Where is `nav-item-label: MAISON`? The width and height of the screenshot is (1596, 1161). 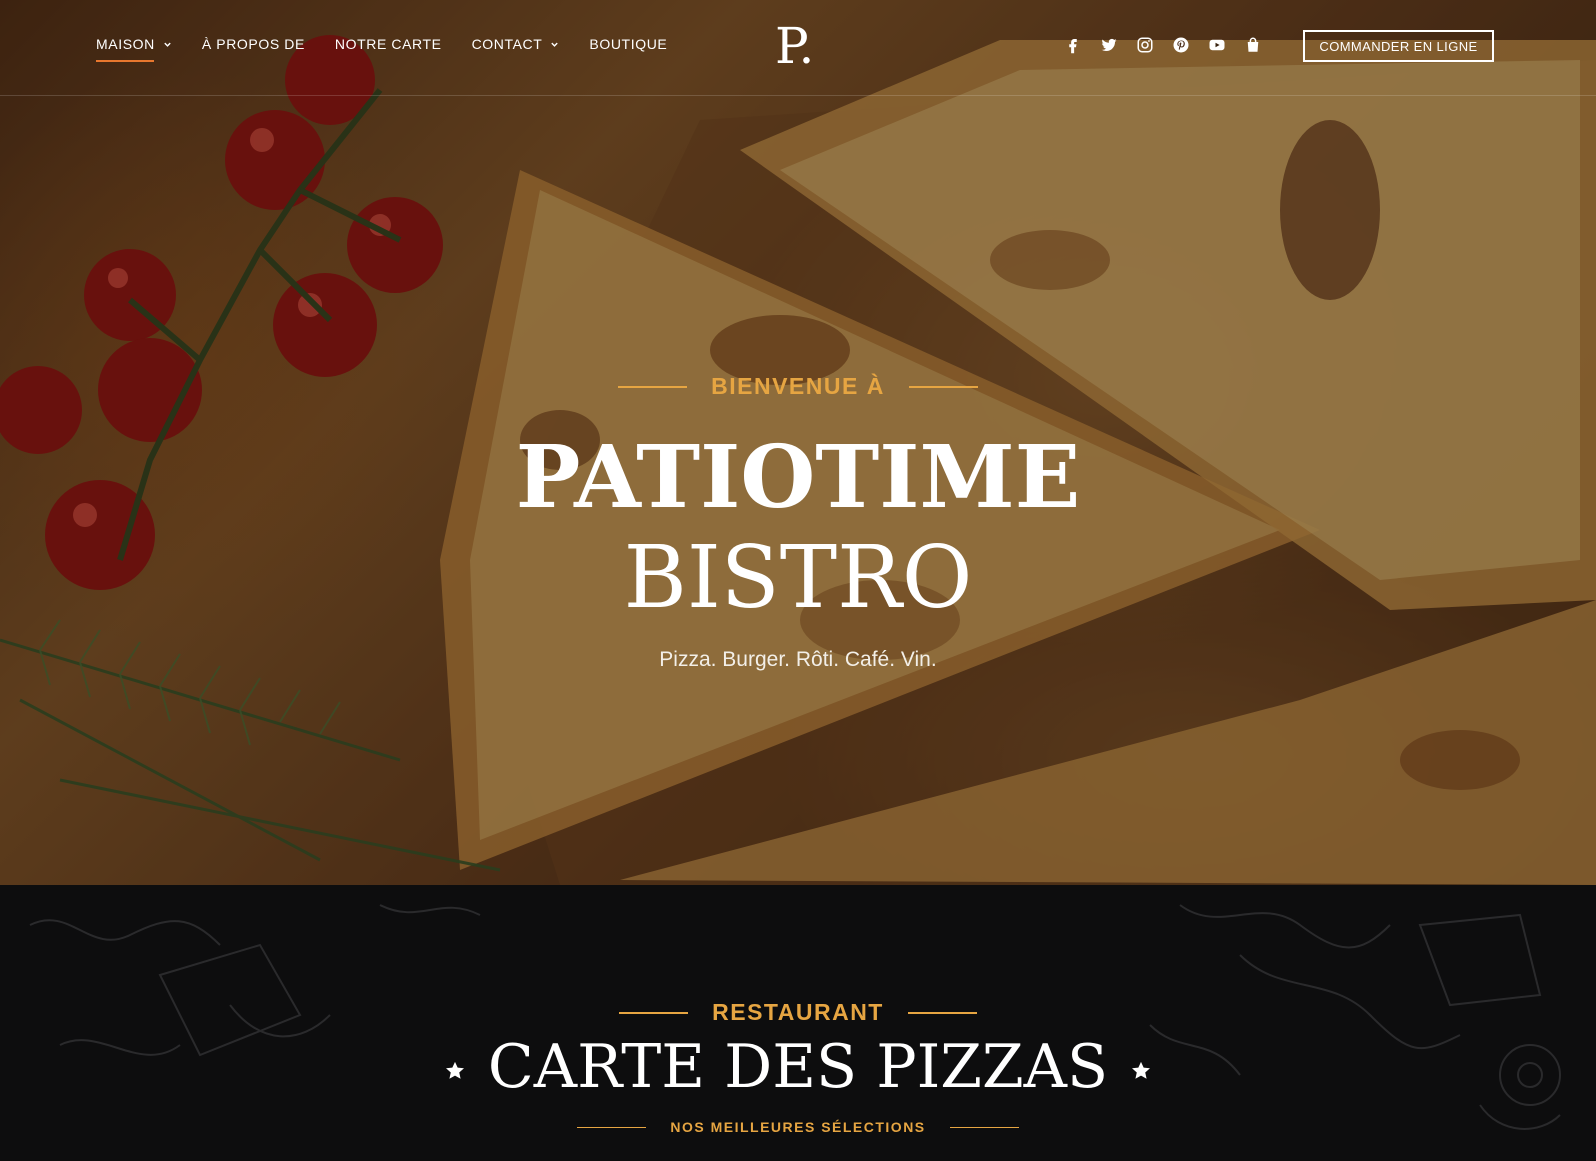
nav-item-label: MAISON is located at coordinates (125, 44).